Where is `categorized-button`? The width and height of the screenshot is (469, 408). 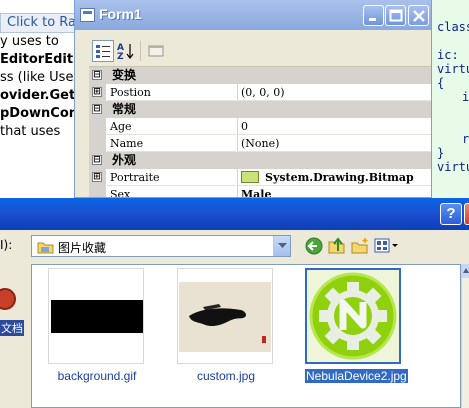 categorized-button is located at coordinates (103, 51).